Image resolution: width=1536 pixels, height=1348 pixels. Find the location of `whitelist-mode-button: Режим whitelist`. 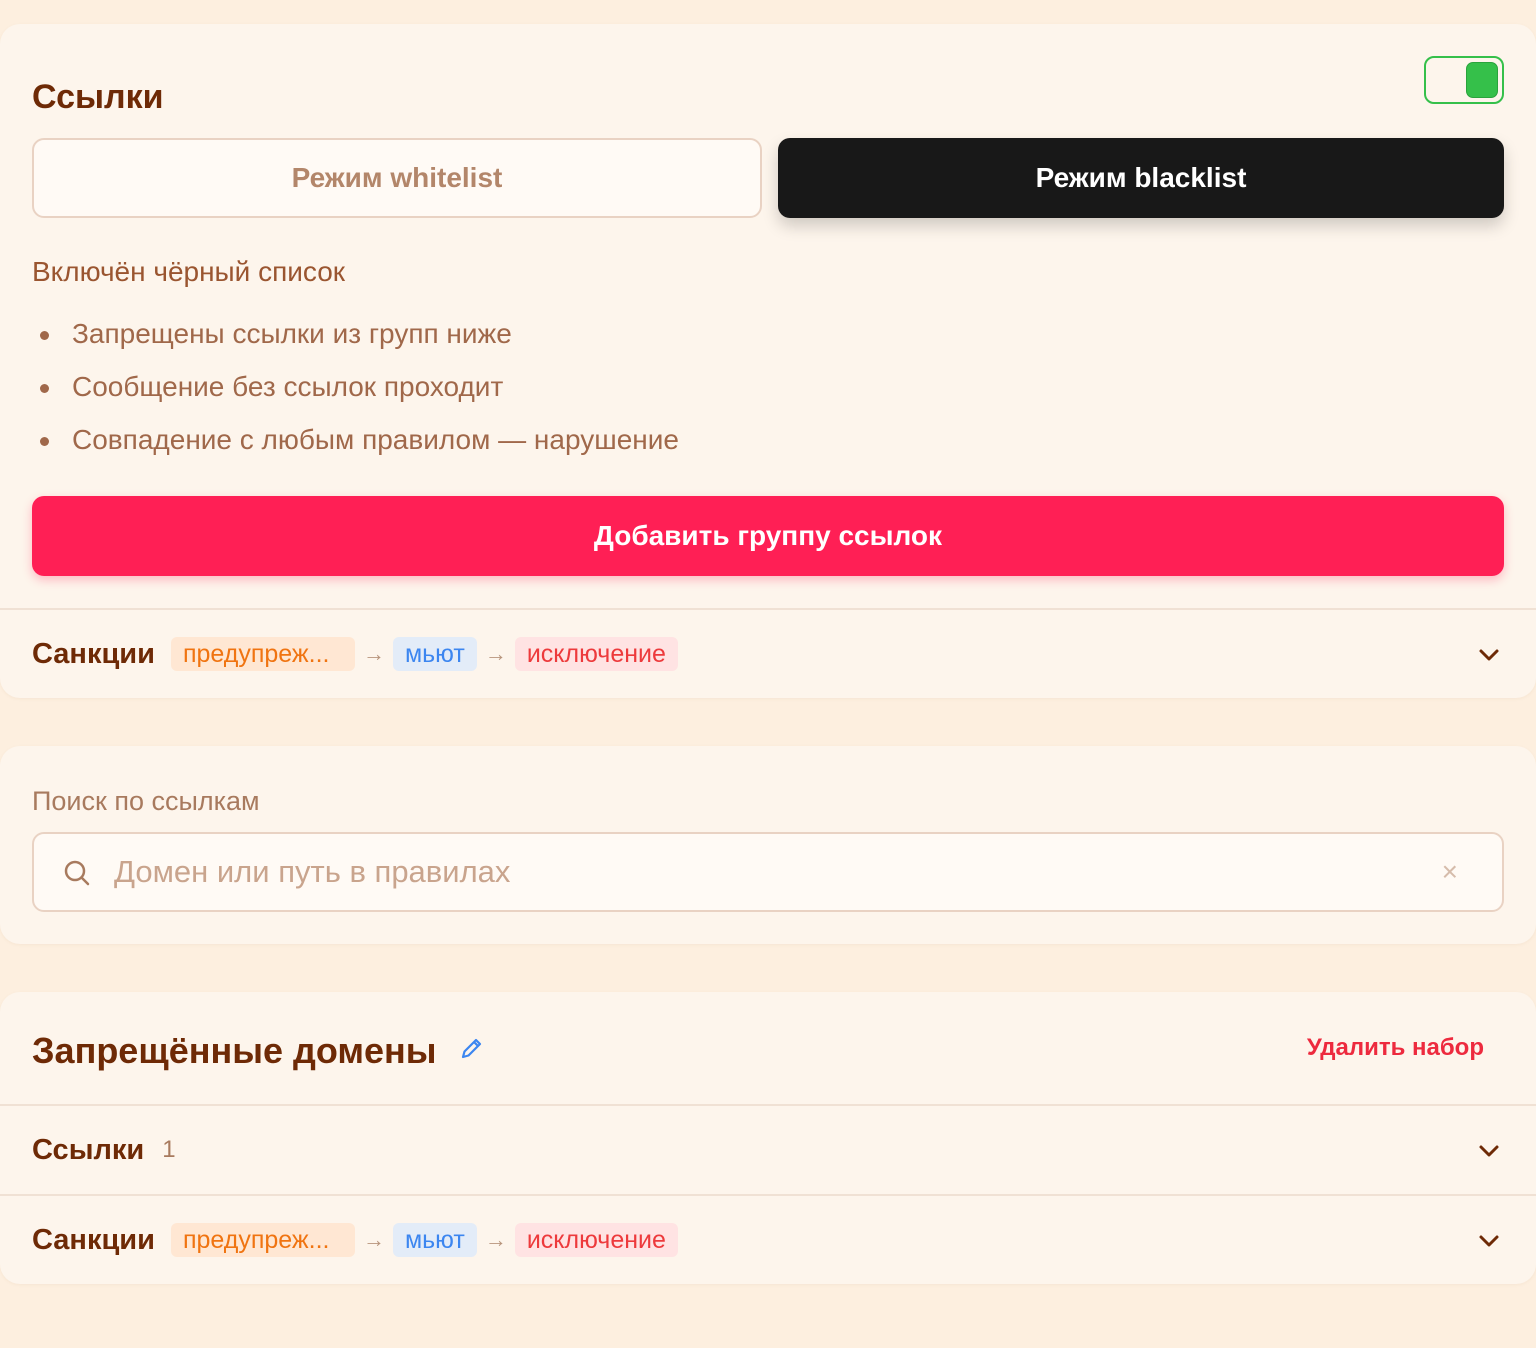

whitelist-mode-button: Режим whitelist is located at coordinates (397, 178).